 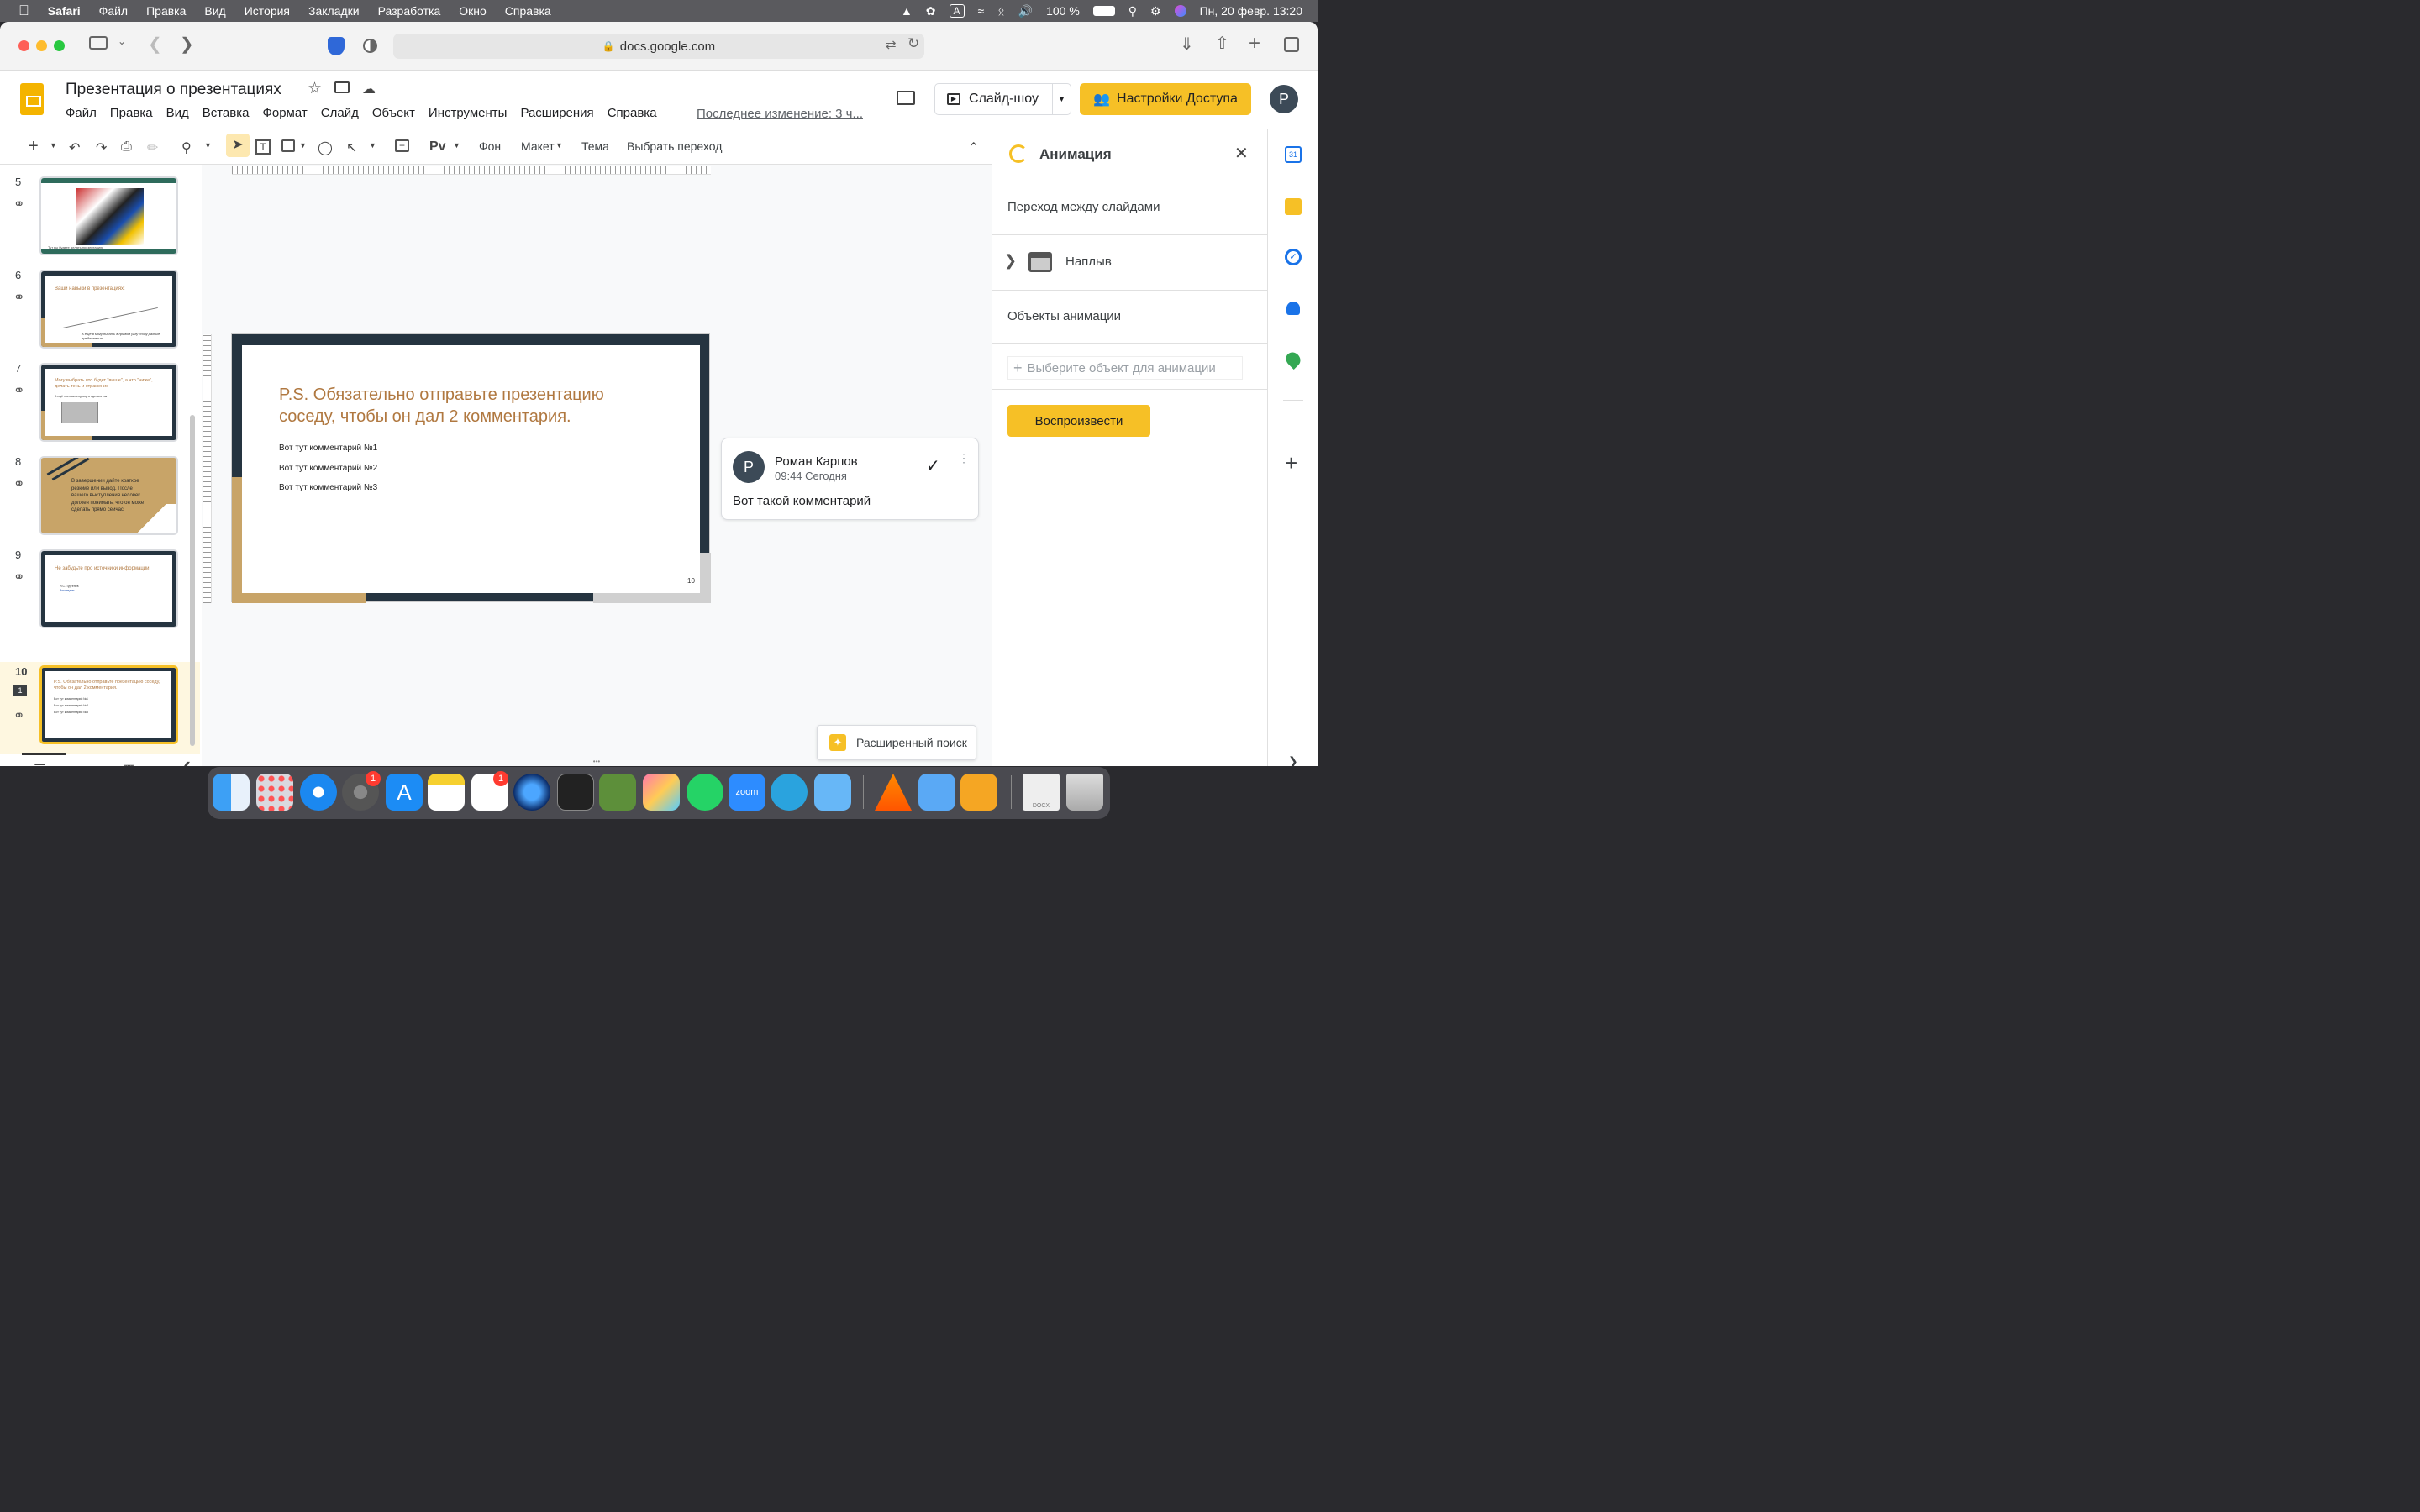 What do you see at coordinates (268, 11) in the screenshot?
I see `menubar-item-history: История` at bounding box center [268, 11].